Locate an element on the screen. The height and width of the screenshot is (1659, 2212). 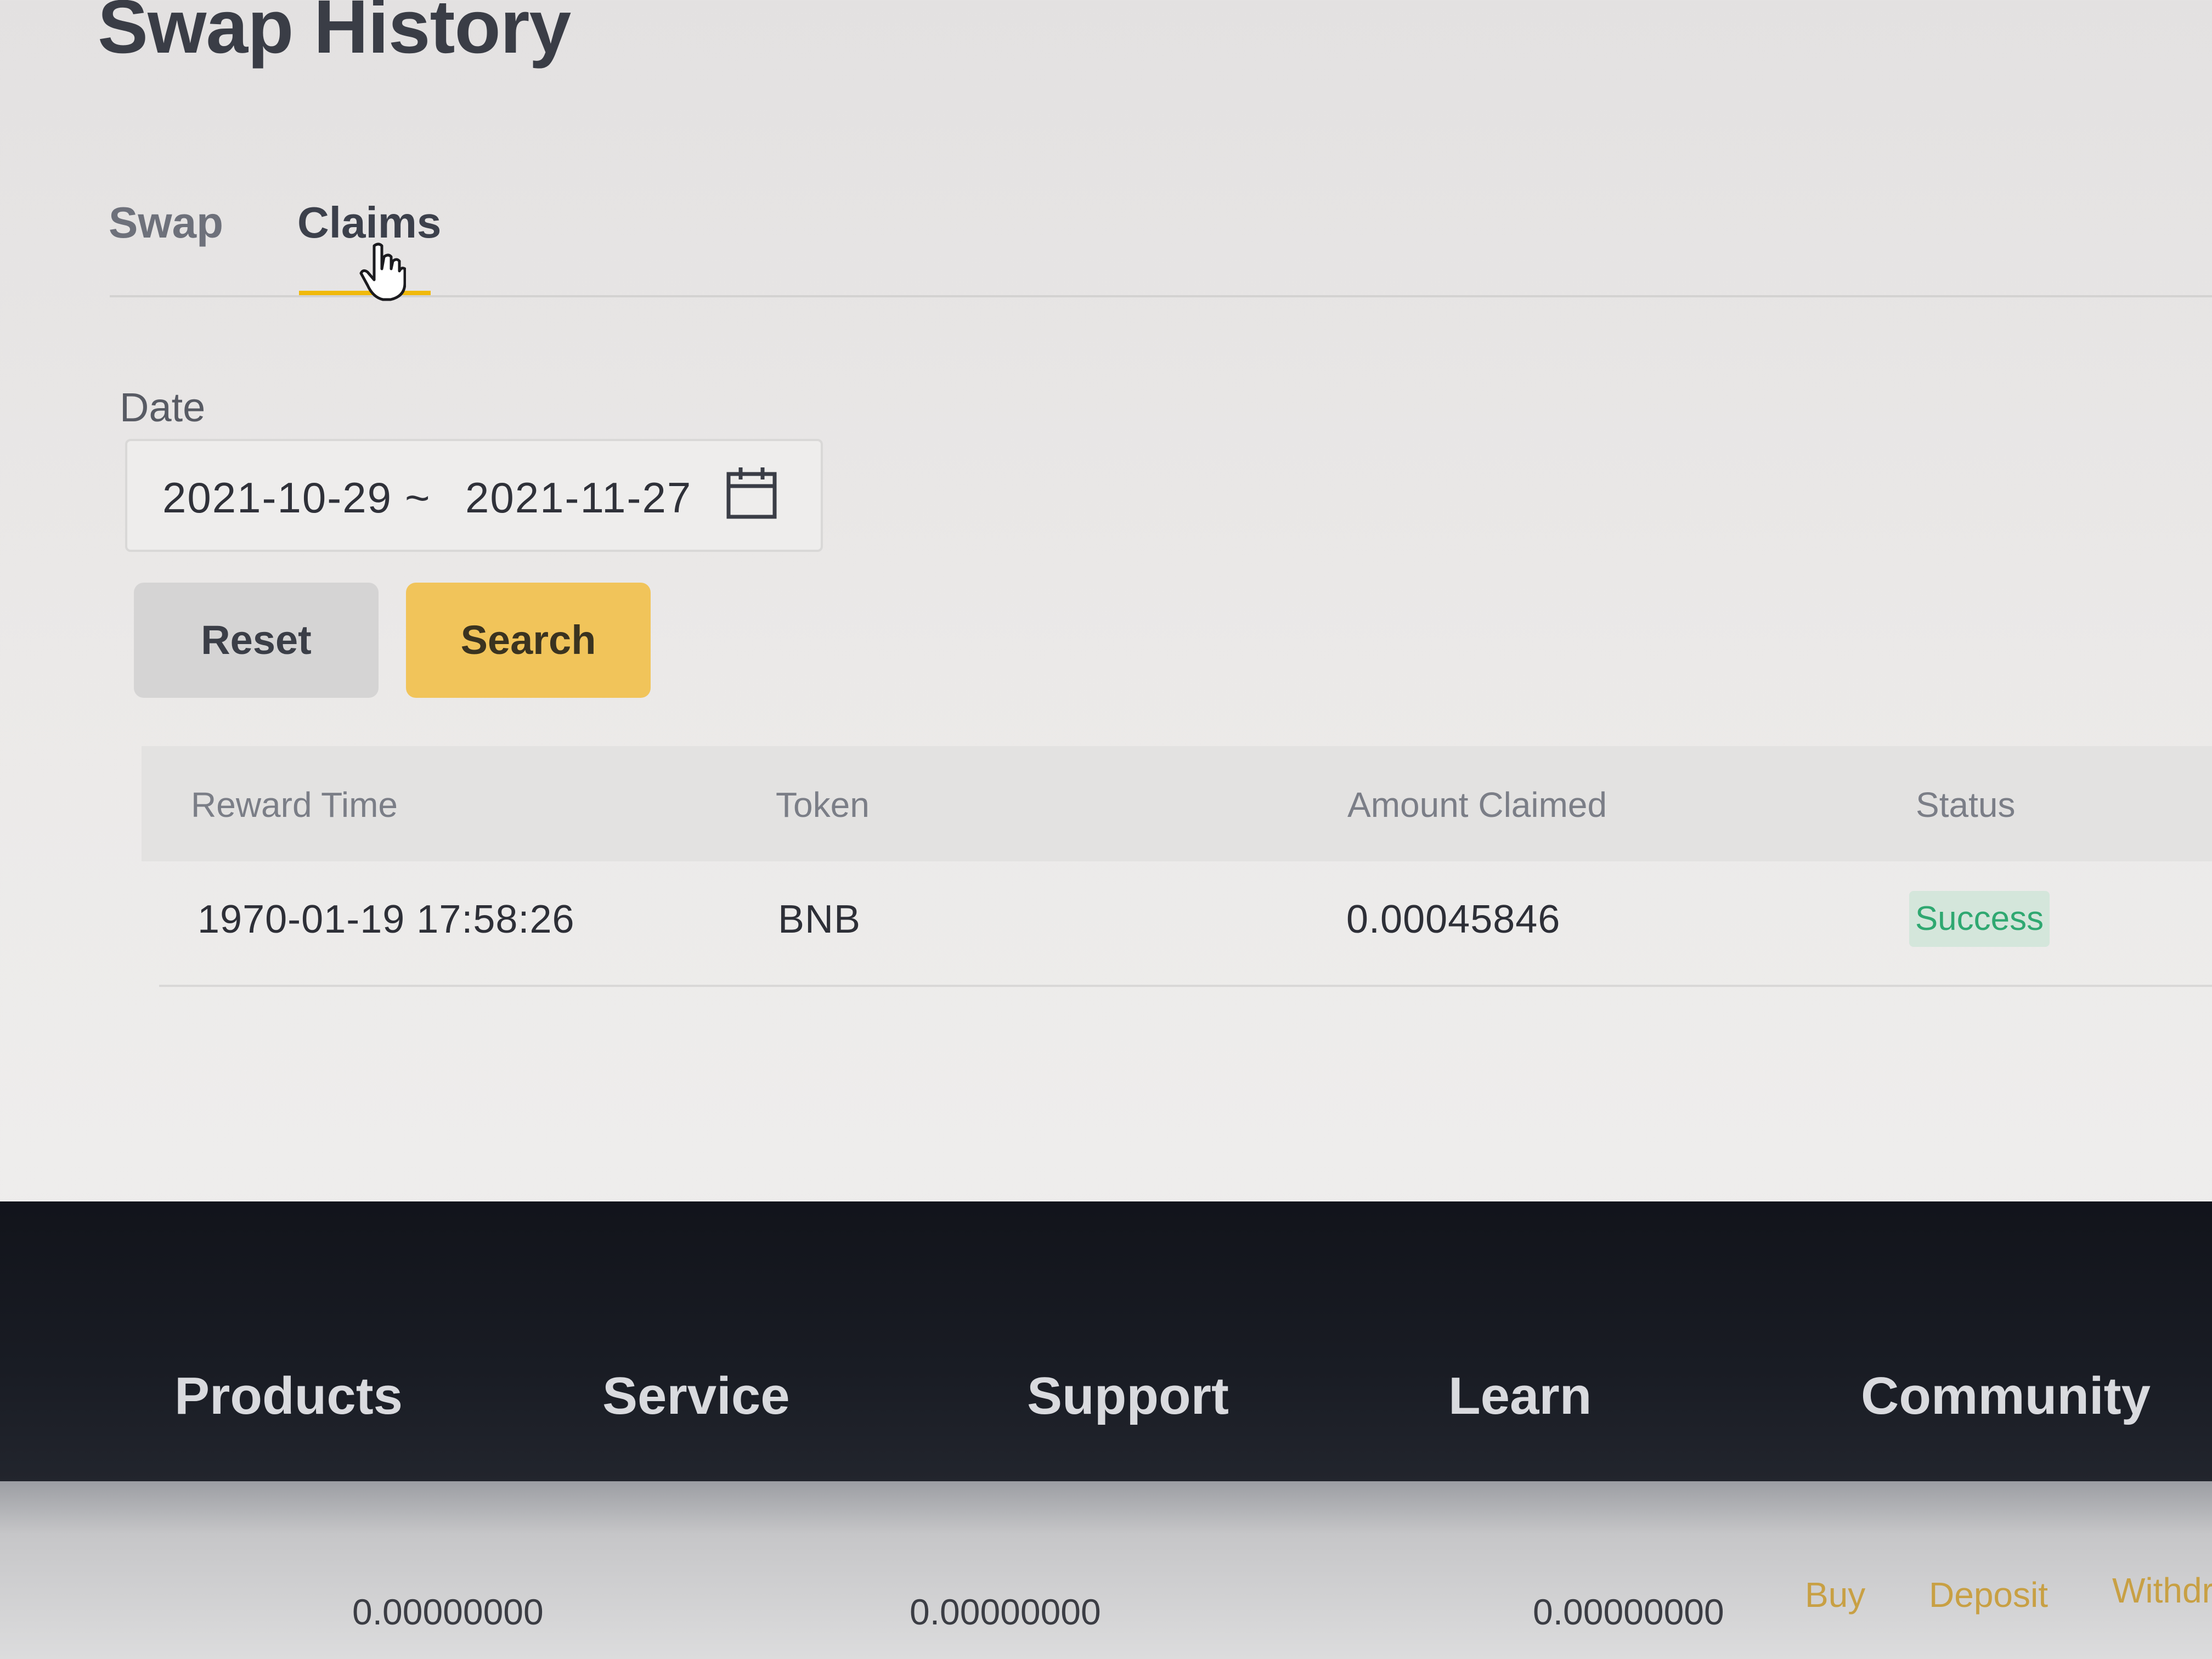
column-header-reward-time: Reward Time is located at coordinates (295, 805).